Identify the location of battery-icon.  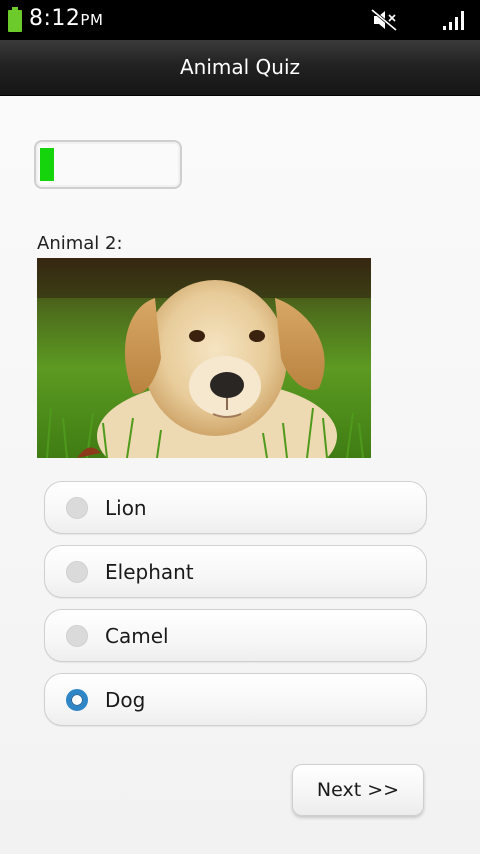
(15, 19).